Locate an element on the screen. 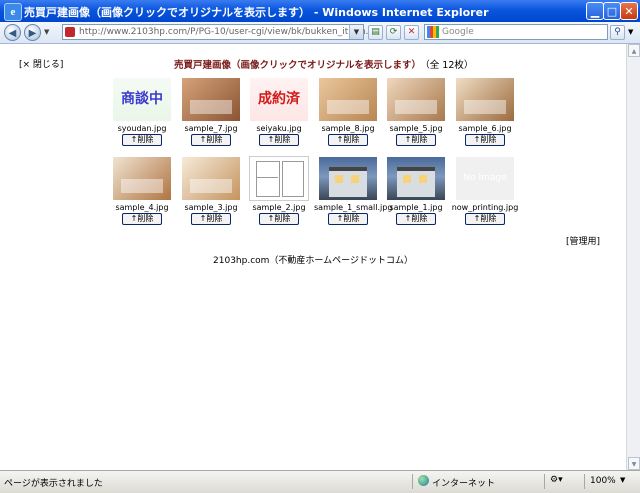 This screenshot has height=493, width=640. image-item: sample_1.jpg ↑削除 is located at coordinates (416, 191).